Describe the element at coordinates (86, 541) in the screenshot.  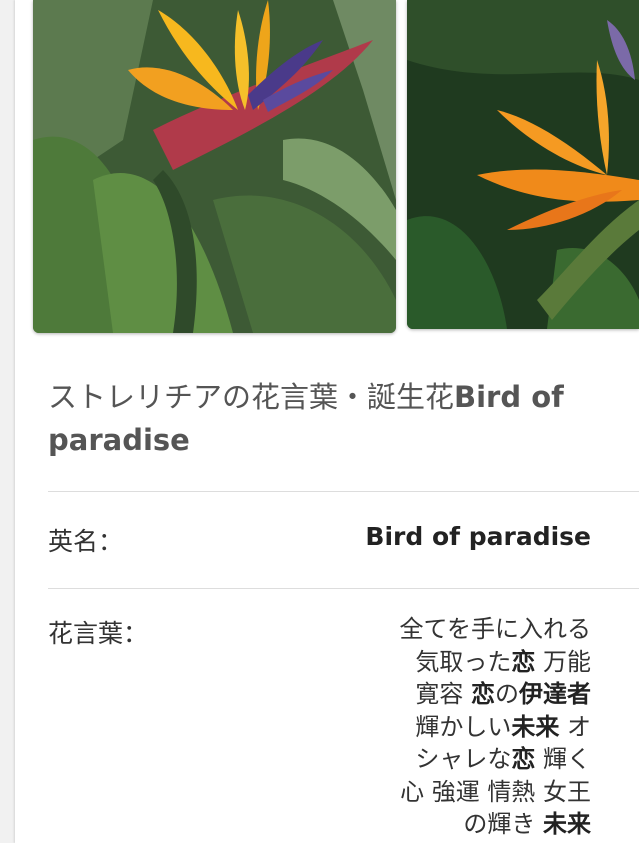
I see `english-name-label: 英名：` at that location.